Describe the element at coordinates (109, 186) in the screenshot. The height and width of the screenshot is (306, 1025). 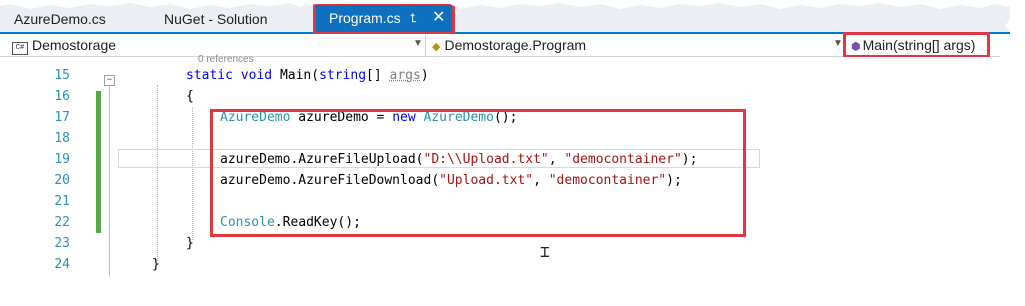
I see `fold-guide-line` at that location.